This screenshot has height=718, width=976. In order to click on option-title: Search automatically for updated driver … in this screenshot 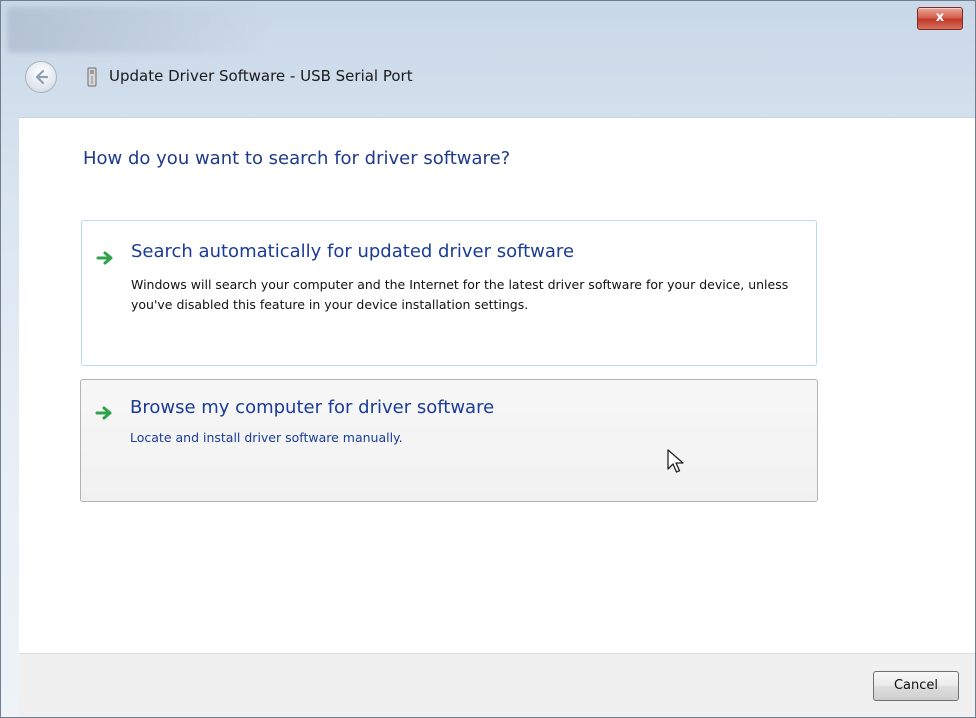, I will do `click(353, 251)`.